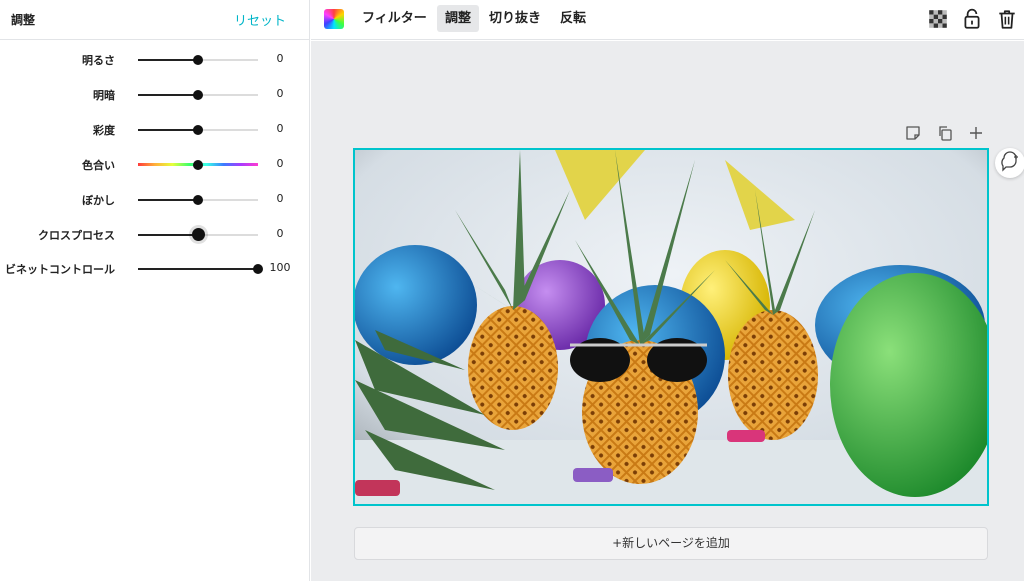  I want to click on transparency-icon, so click(938, 19).